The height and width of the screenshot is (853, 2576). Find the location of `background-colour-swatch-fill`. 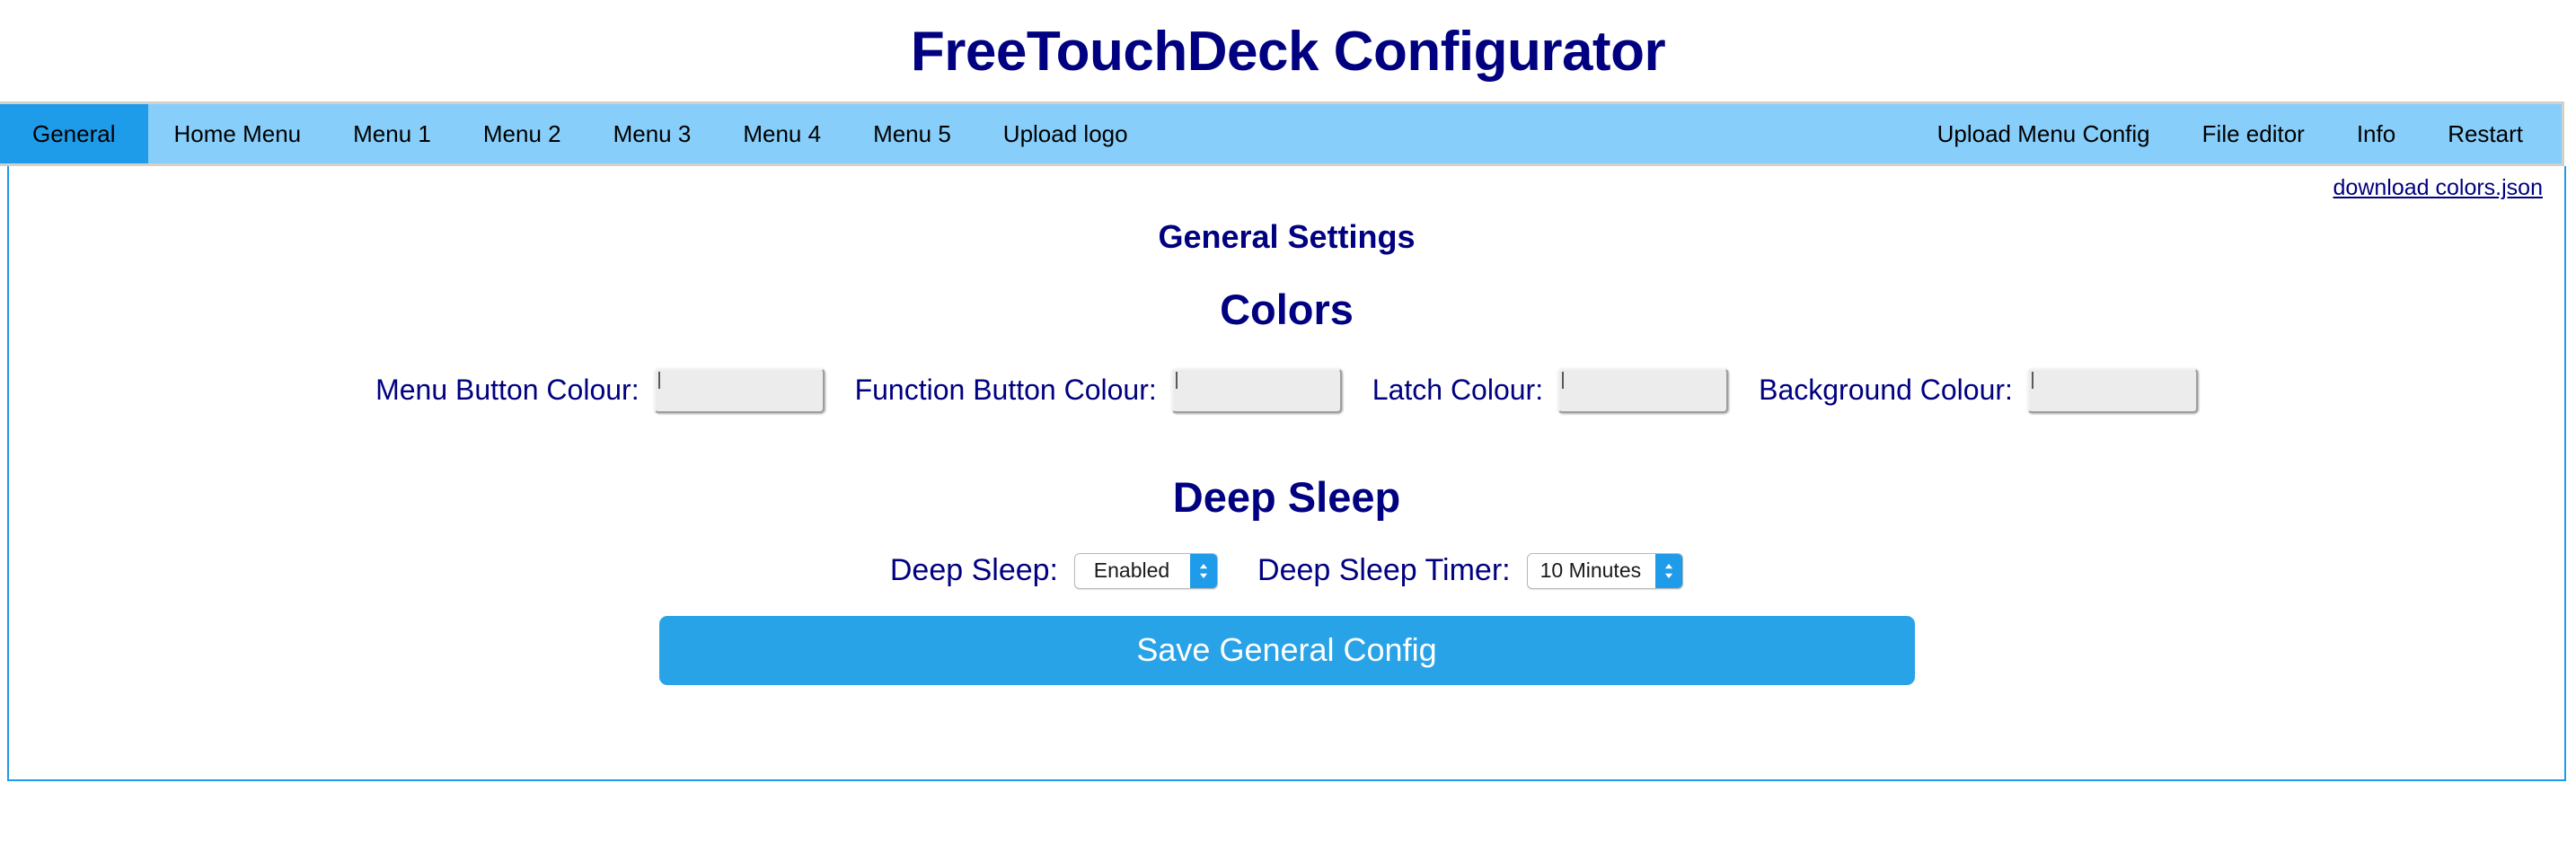

background-colour-swatch-fill is located at coordinates (2032, 380).